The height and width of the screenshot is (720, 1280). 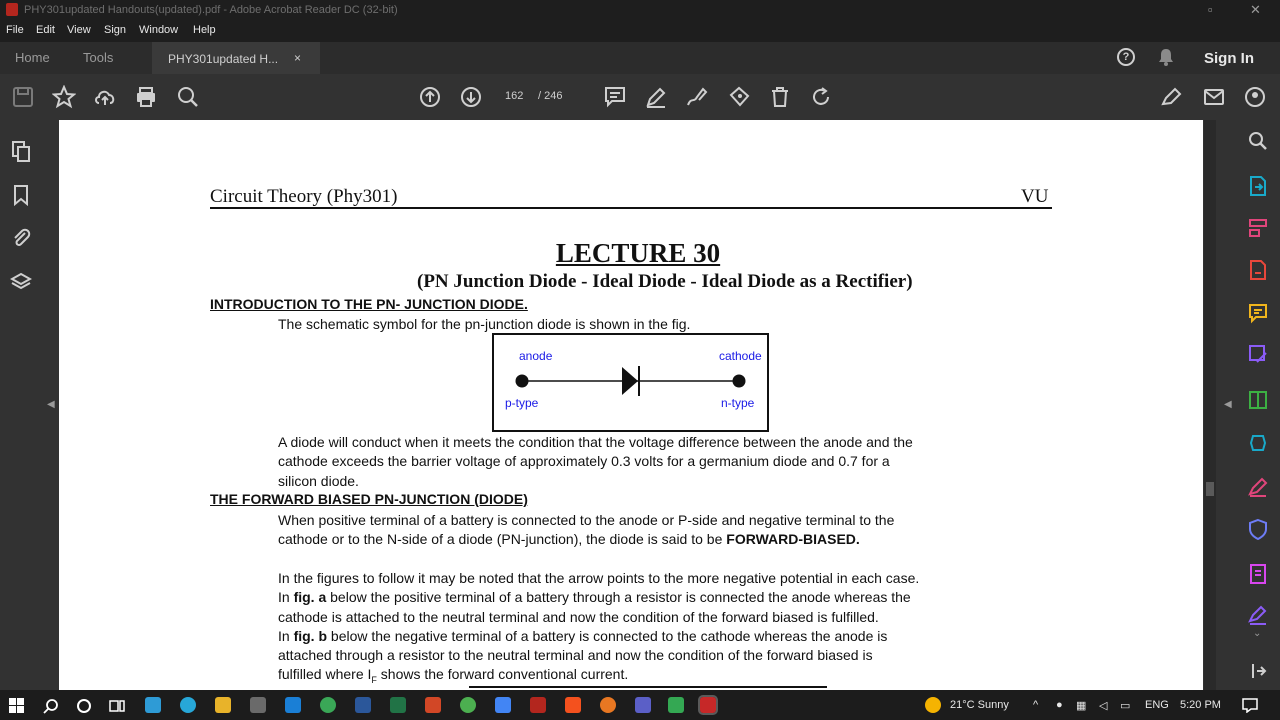 What do you see at coordinates (615, 97) in the screenshot?
I see `comment-icon` at bounding box center [615, 97].